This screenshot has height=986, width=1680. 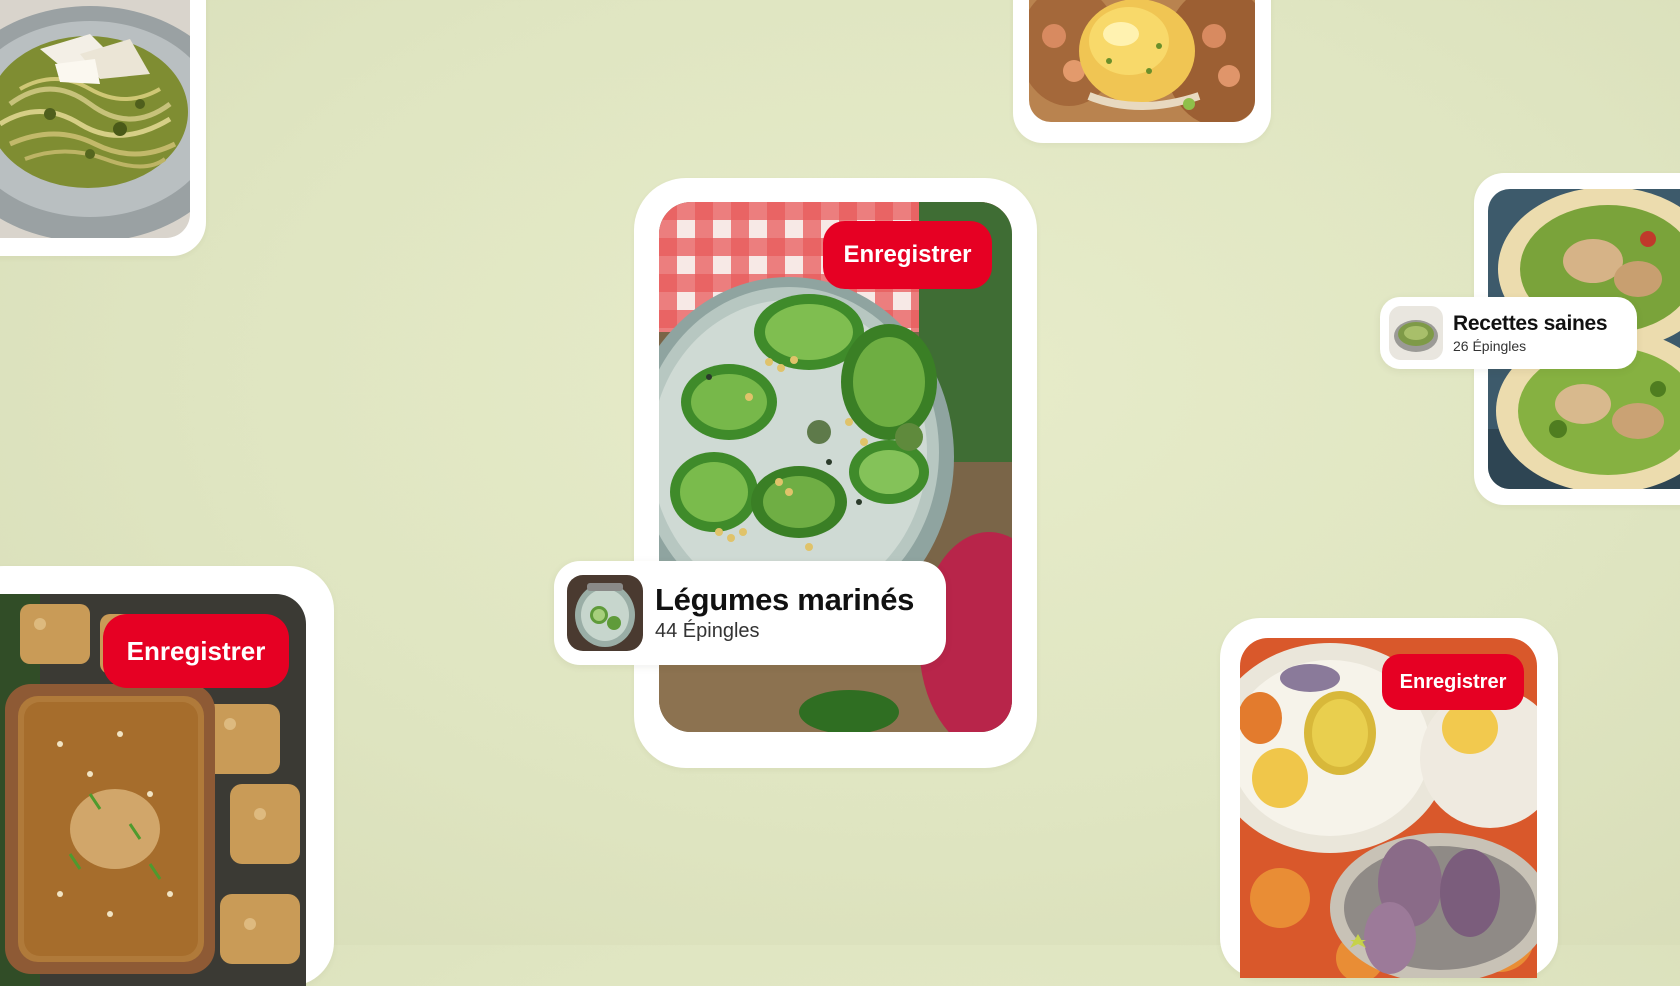 I want to click on board-text-pickled: Légumes marinés 44 Épingles, so click(x=784, y=613).